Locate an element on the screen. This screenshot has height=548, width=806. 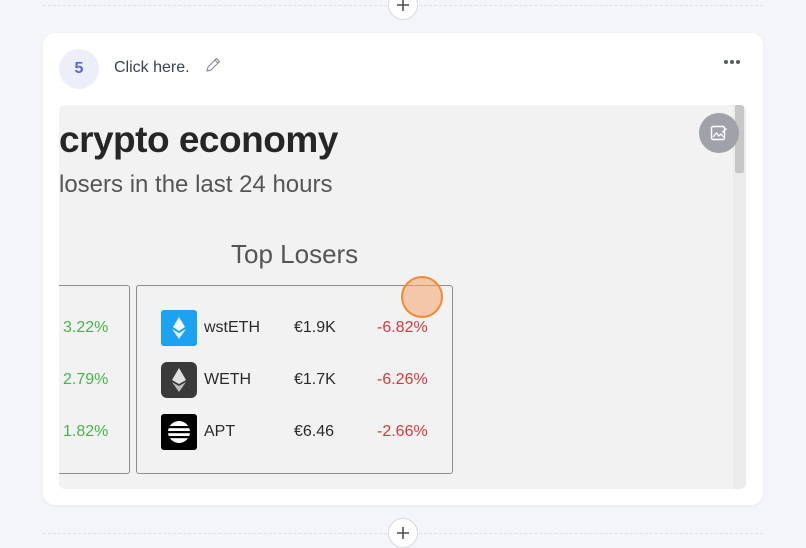
edit-image-button is located at coordinates (719, 133).